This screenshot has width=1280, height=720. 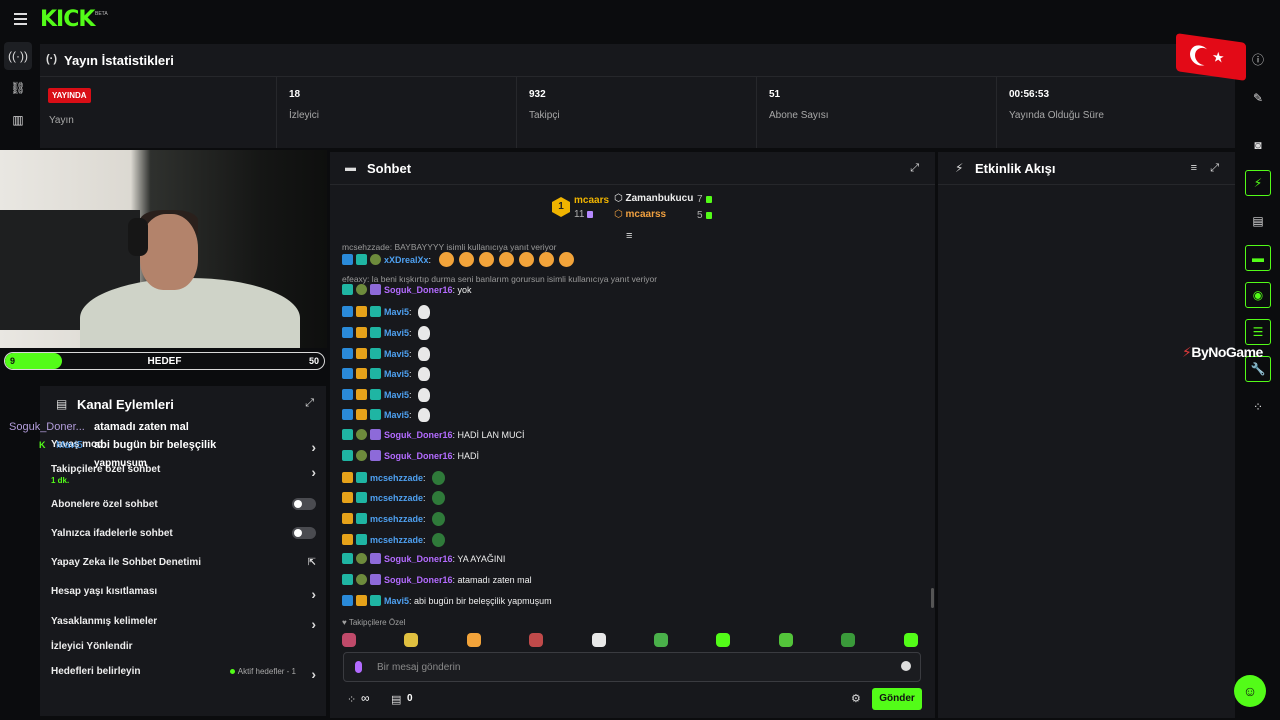 I want to click on list-panel-icon: ☰, so click(x=1258, y=332).